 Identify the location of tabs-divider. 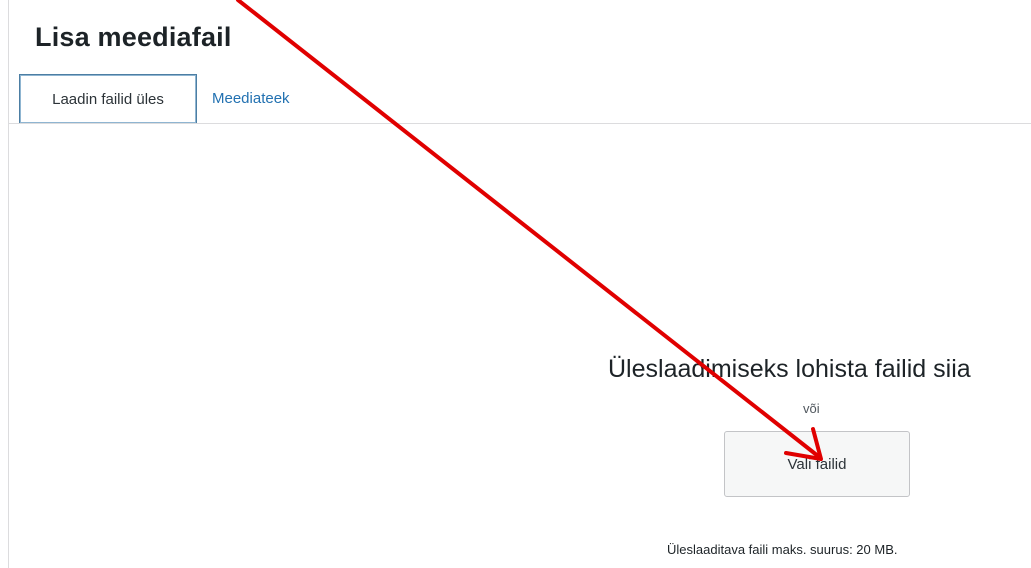
(520, 123).